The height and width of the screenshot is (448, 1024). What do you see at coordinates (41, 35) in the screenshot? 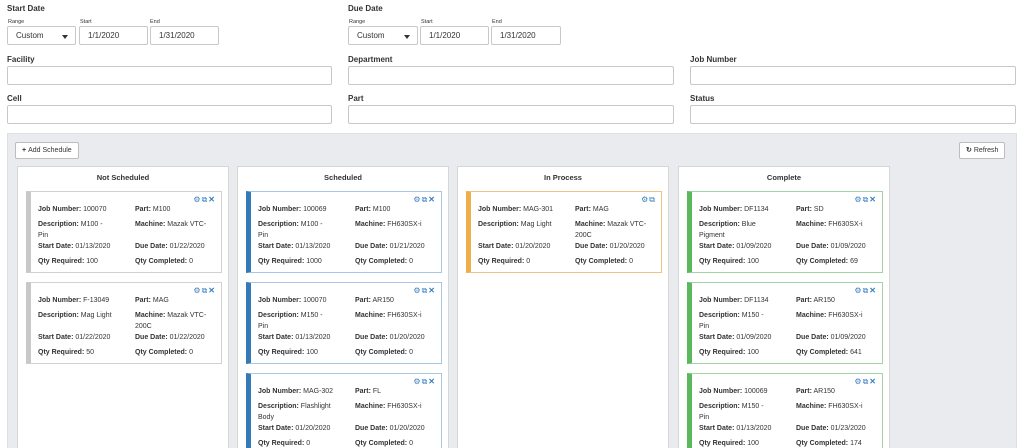
I see `start-range-select: Custom` at bounding box center [41, 35].